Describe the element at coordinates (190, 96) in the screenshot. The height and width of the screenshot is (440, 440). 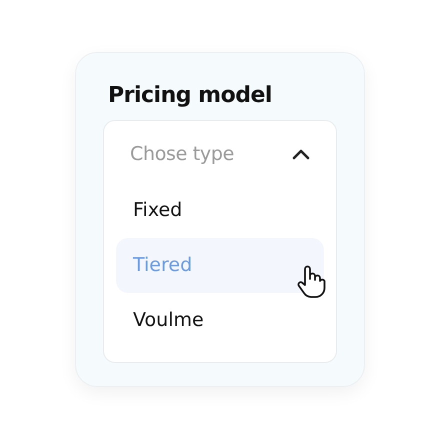
I see `section-title: Pricing model` at that location.